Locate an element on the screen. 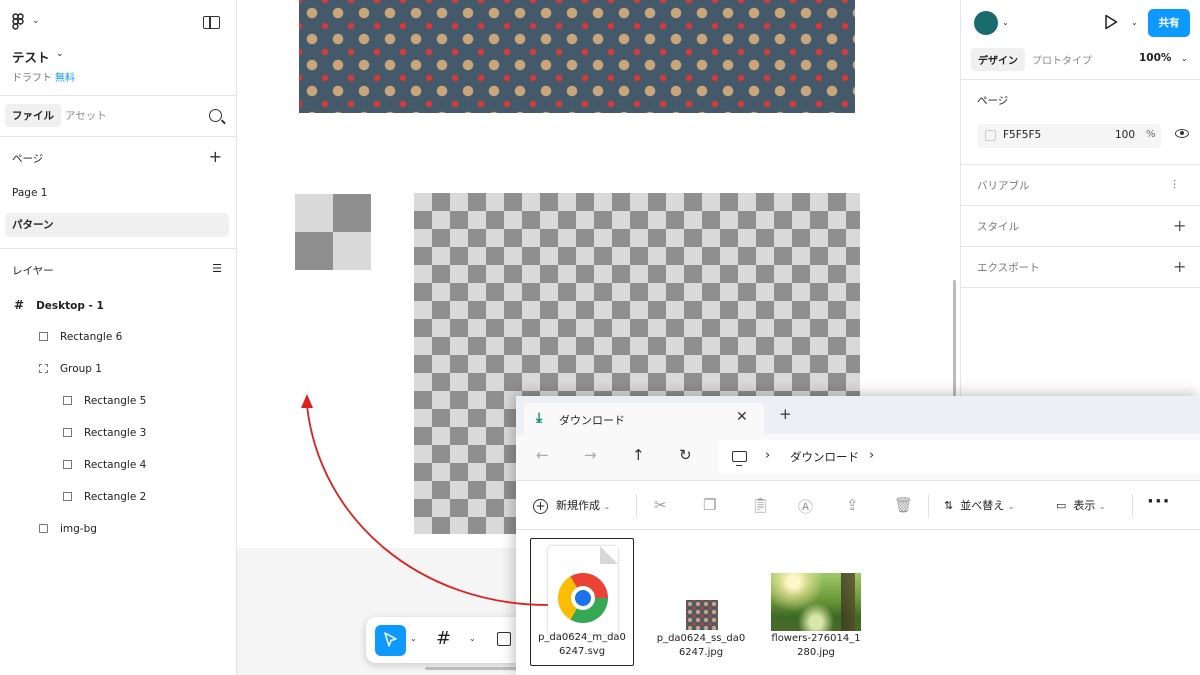 This screenshot has width=1200, height=675. layer-group-1: Group 1 is located at coordinates (70, 369).